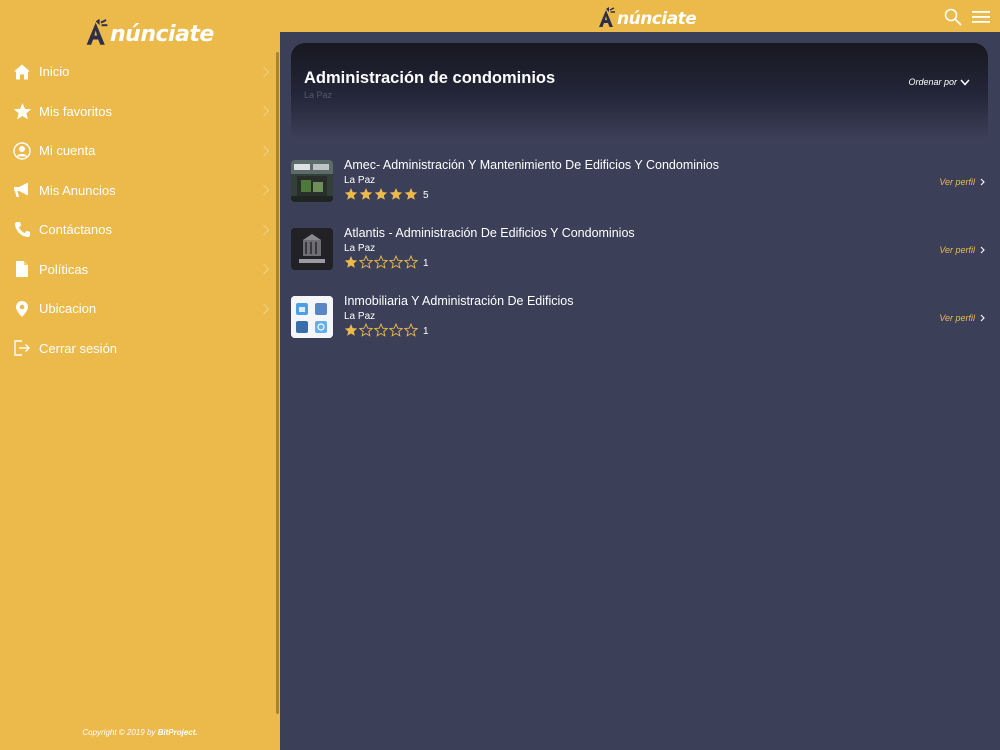 The height and width of the screenshot is (750, 1000). What do you see at coordinates (22, 309) in the screenshot?
I see `location-pin-icon` at bounding box center [22, 309].